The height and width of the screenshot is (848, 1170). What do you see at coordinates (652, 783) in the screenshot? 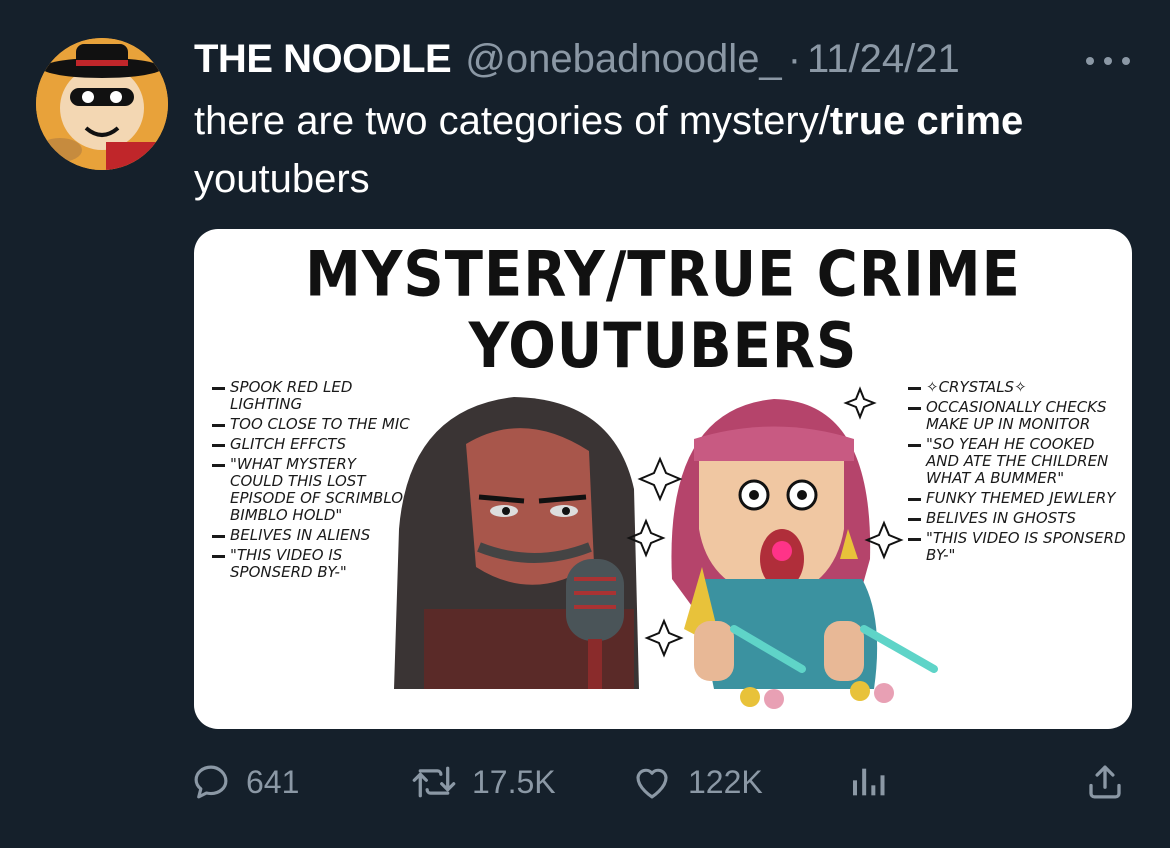
I see `like-icon` at bounding box center [652, 783].